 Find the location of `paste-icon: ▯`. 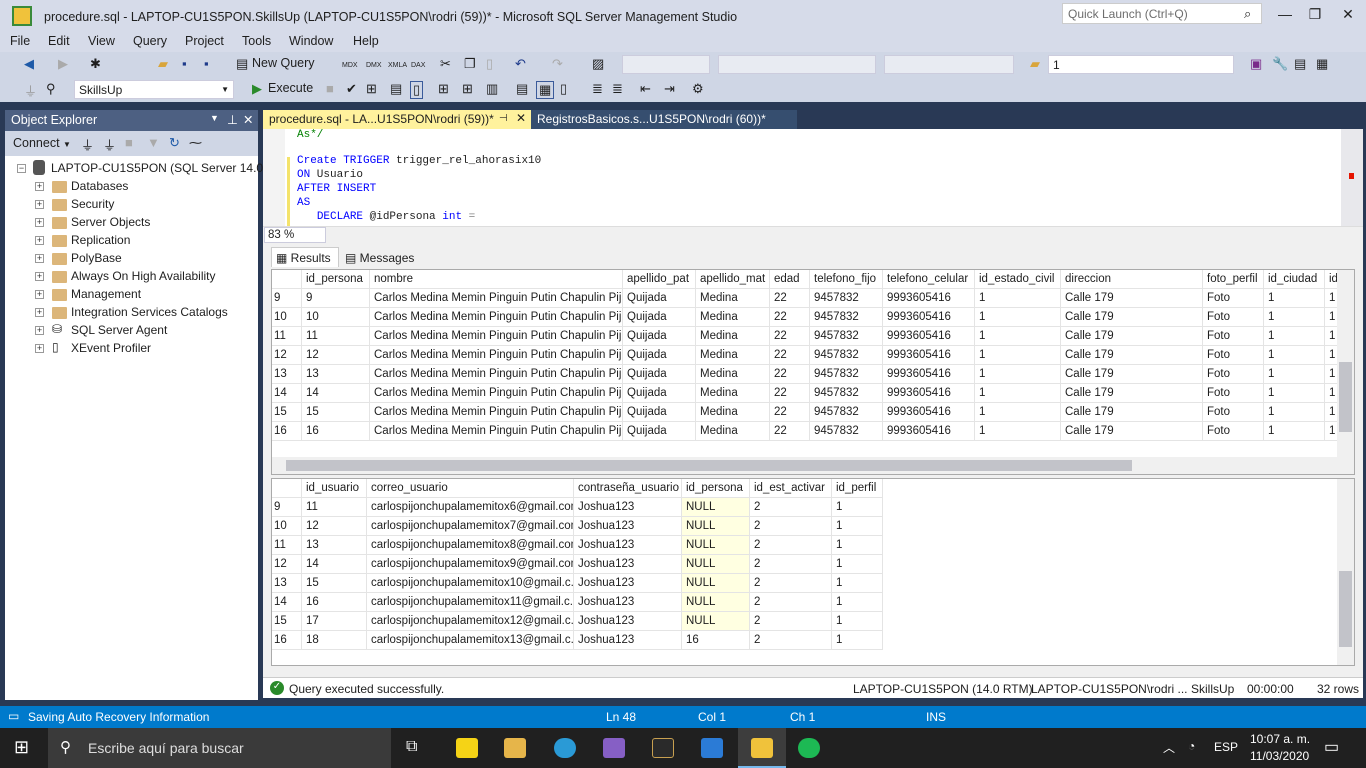

paste-icon: ▯ is located at coordinates (489, 64).